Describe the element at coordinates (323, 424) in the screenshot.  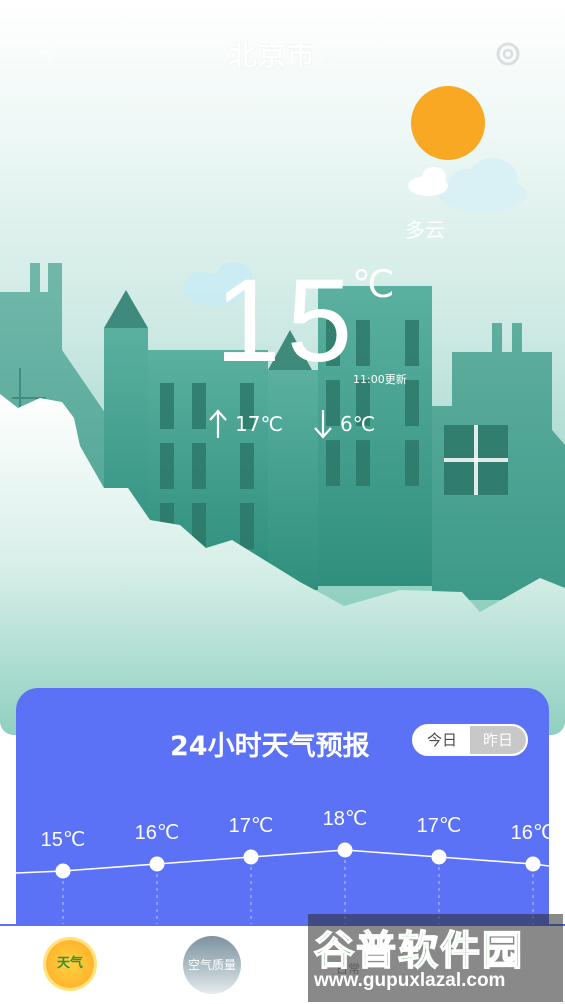
I see `arrow-down-icon` at that location.